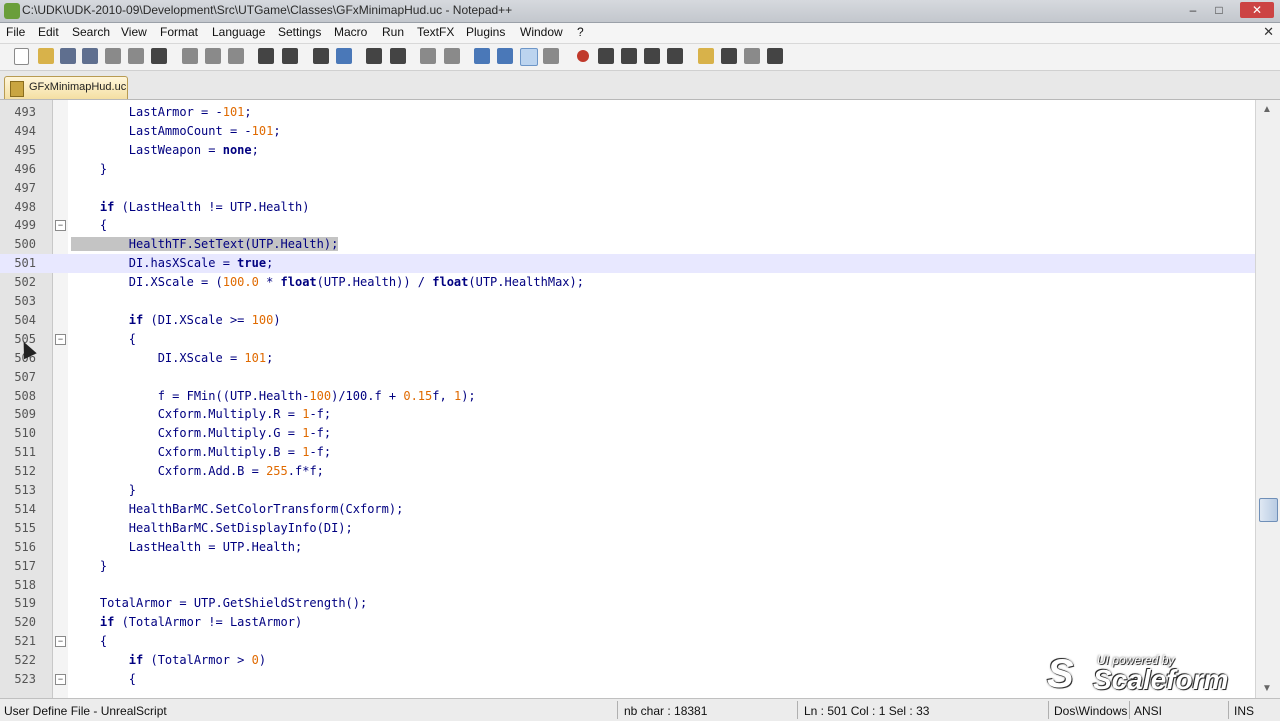 The height and width of the screenshot is (721, 1280). I want to click on code-text: if (DI.XScale >= 100), so click(204, 319).